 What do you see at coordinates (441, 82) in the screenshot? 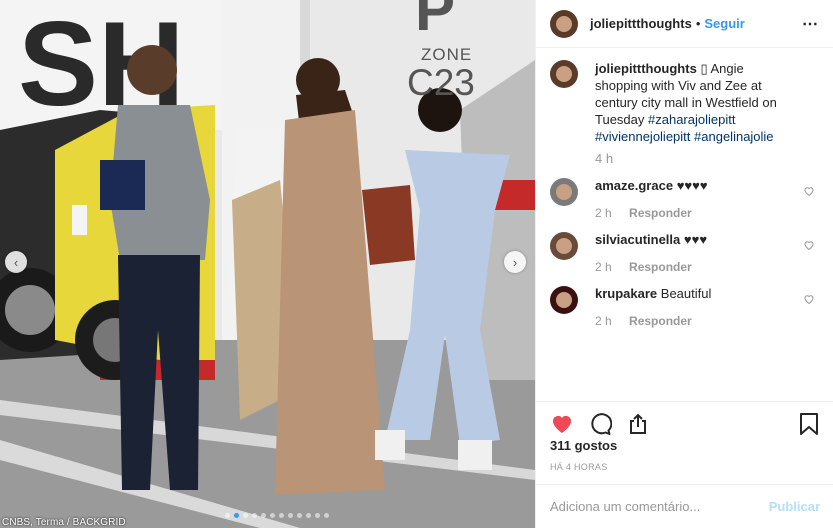
I see `zone-sign-number: C23` at bounding box center [441, 82].